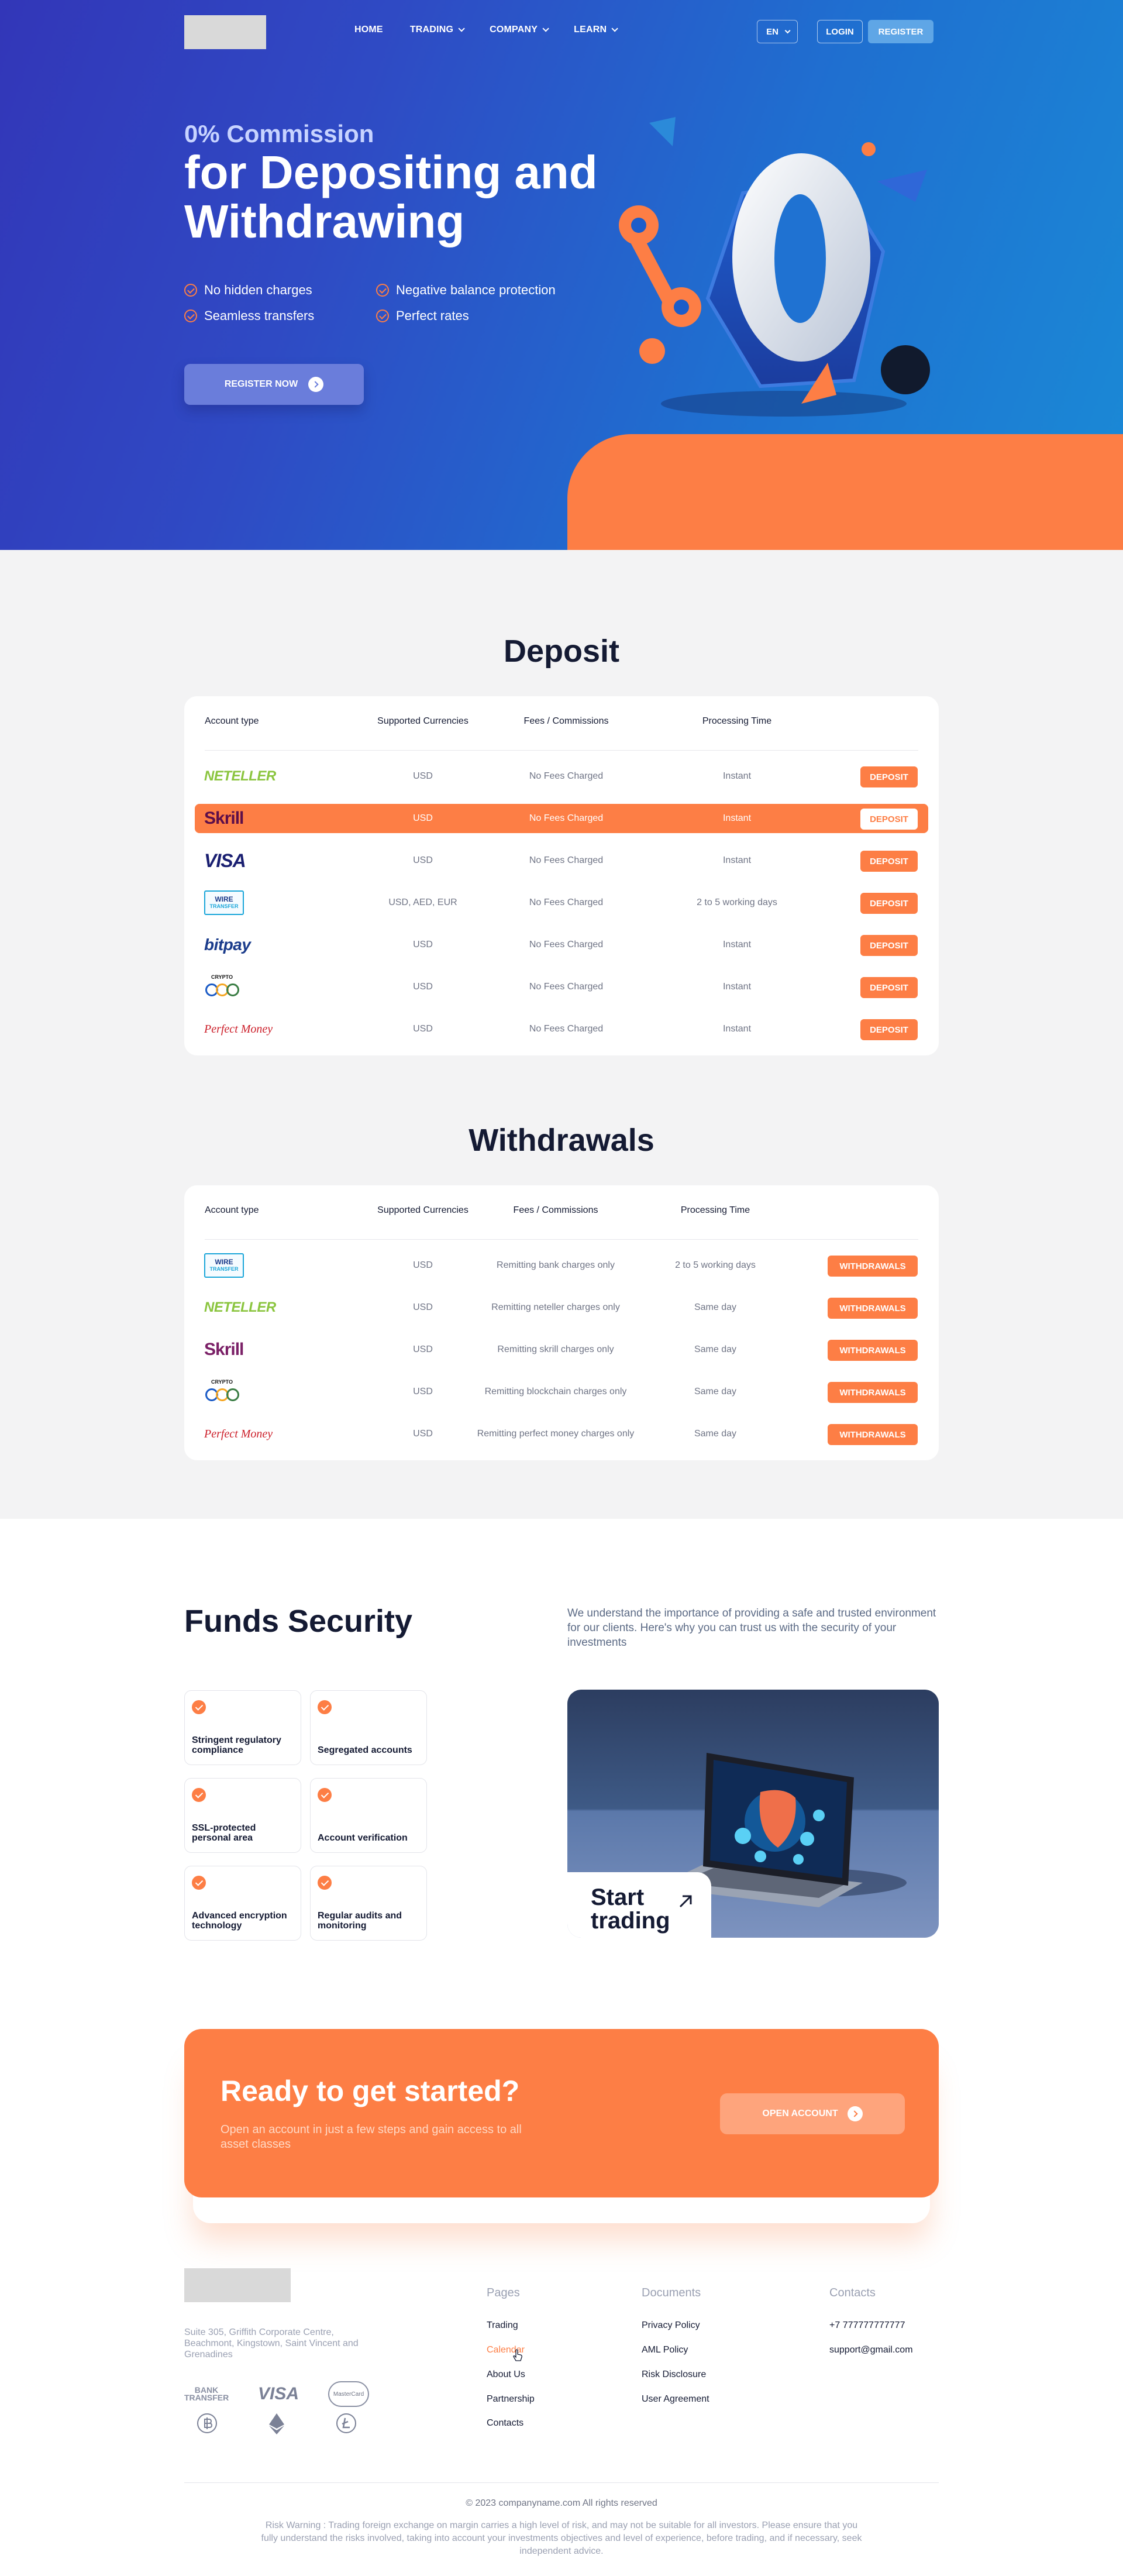  What do you see at coordinates (596, 30) in the screenshot?
I see `nav-item-learn: LEARN` at bounding box center [596, 30].